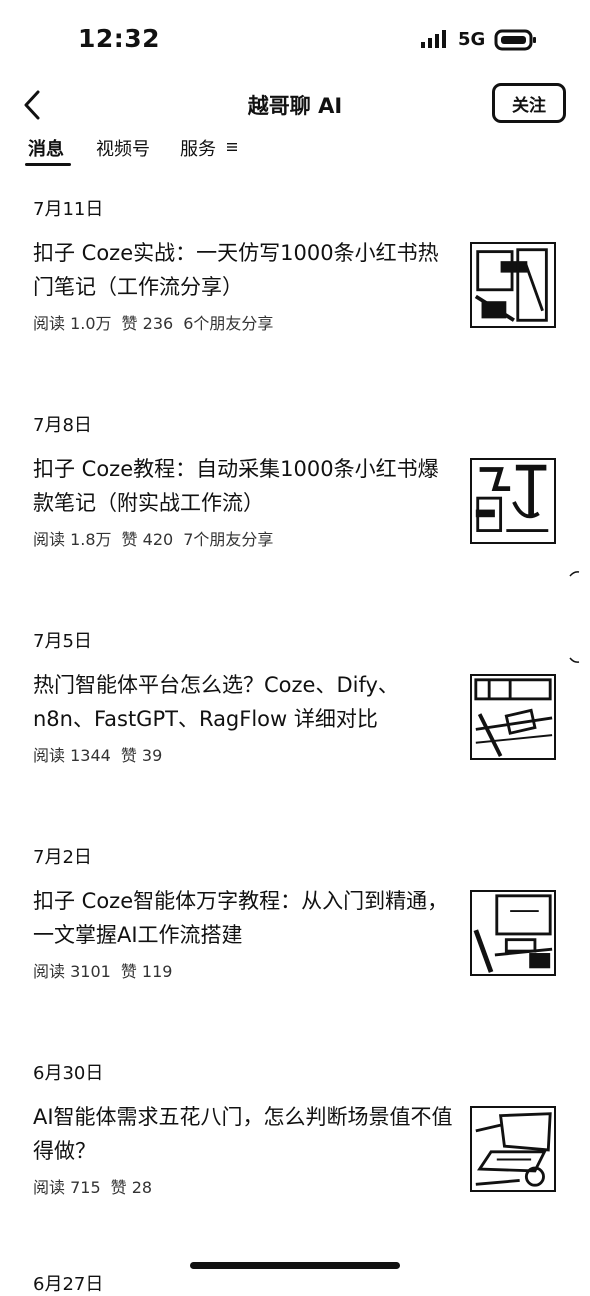  I want to click on article-title: 扣子 Coze教程：自动采集1000条小红书爆款笔记（附实战工作流）, so click(236, 486).